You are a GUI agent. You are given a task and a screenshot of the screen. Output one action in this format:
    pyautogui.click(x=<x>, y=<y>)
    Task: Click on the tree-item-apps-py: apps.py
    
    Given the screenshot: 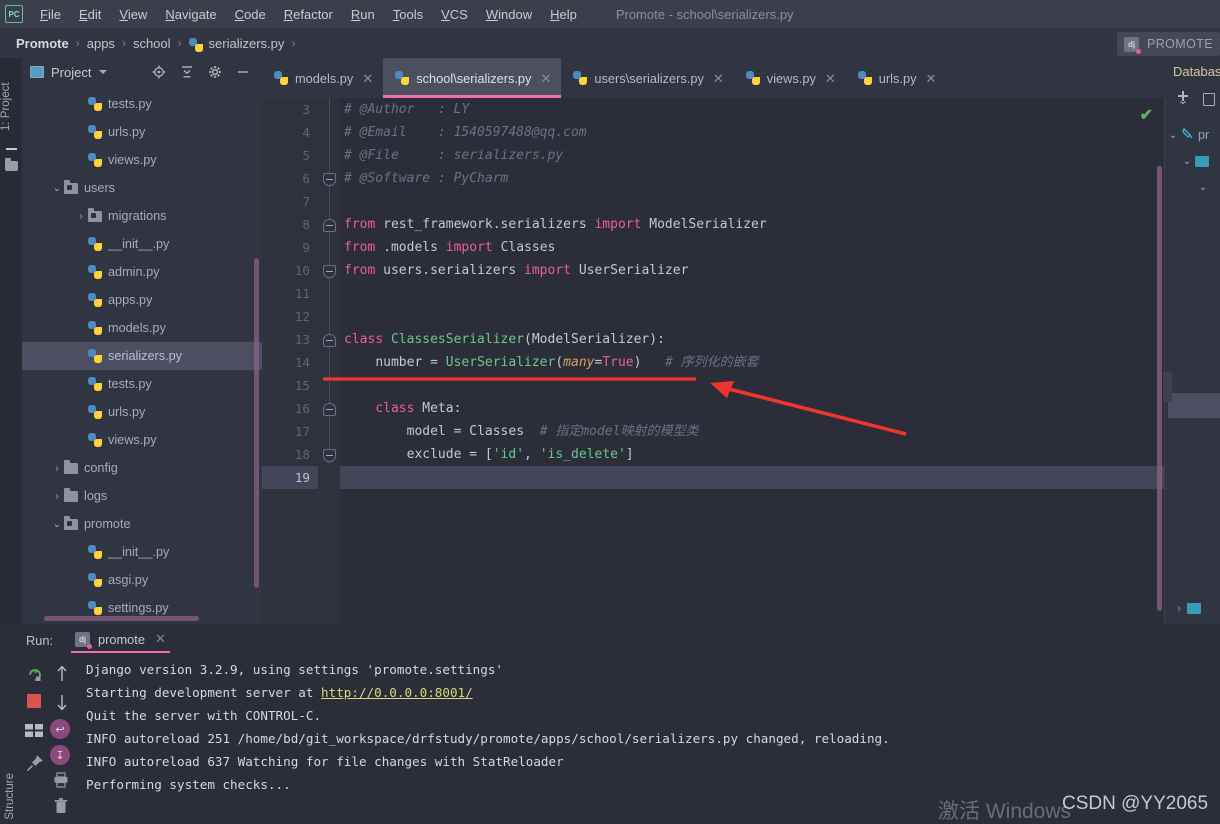 What is the action you would take?
    pyautogui.click(x=142, y=300)
    